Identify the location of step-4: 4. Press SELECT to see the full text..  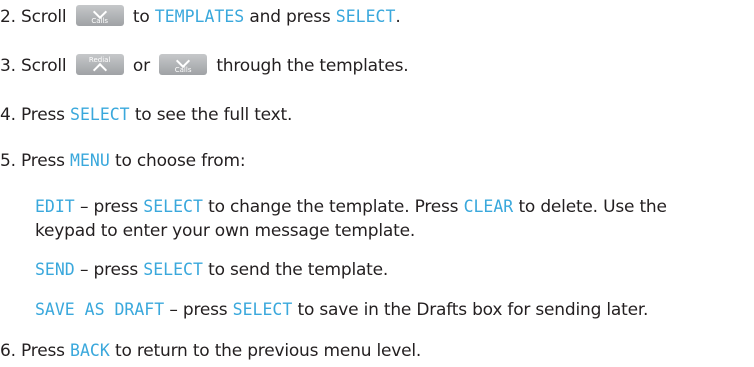
(377, 115).